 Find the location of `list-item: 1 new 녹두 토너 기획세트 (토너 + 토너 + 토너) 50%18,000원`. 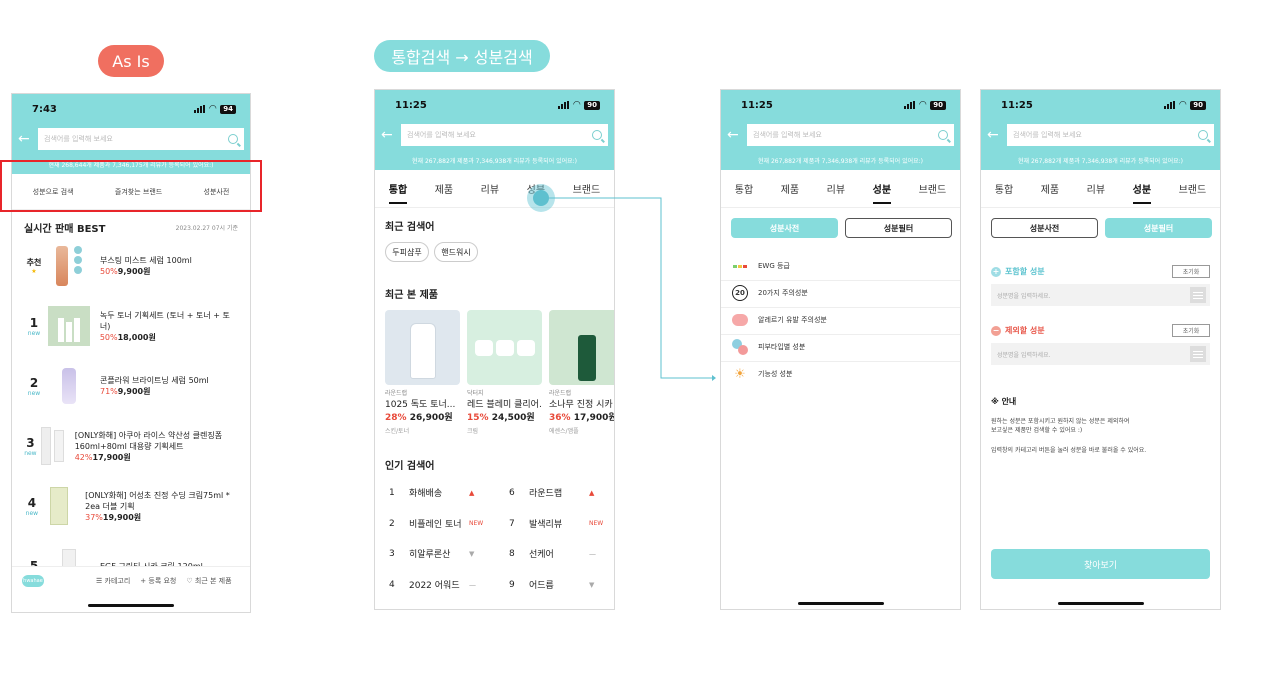

list-item: 1 new 녹두 토너 기획세트 (토너 + 토너 + 토너) 50%18,000원 is located at coordinates (132, 326).